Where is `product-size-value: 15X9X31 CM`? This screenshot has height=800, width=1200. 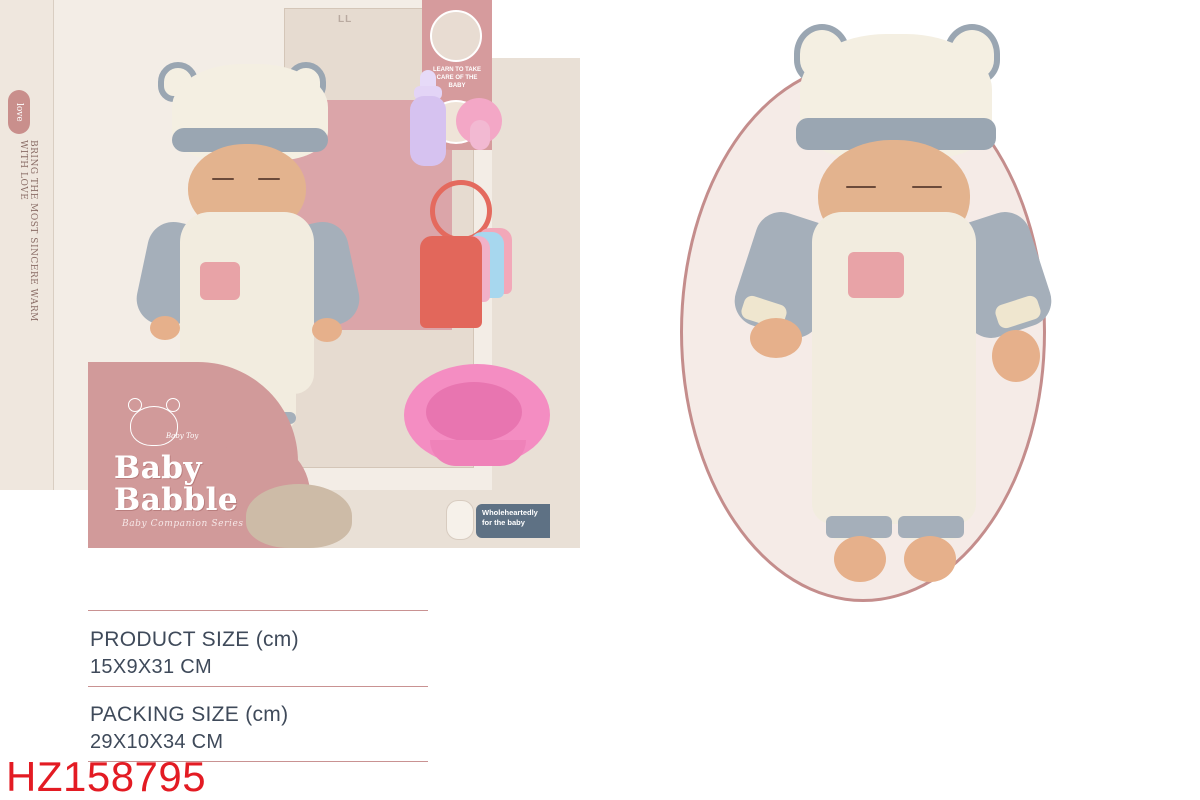
product-size-value: 15X9X31 CM is located at coordinates (151, 667).